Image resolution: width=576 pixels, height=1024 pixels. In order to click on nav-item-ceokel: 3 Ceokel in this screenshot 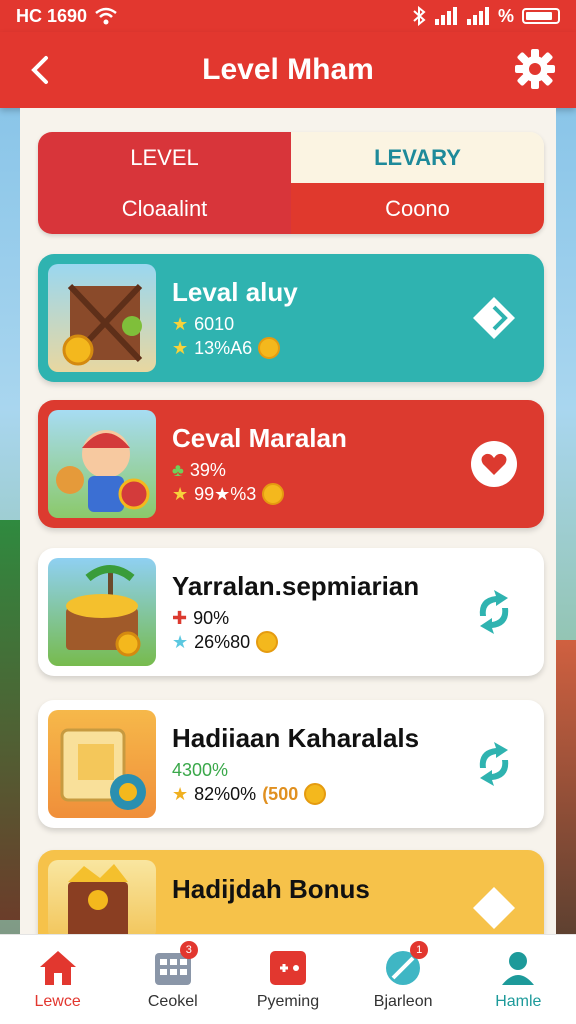, I will do `click(173, 975)`.